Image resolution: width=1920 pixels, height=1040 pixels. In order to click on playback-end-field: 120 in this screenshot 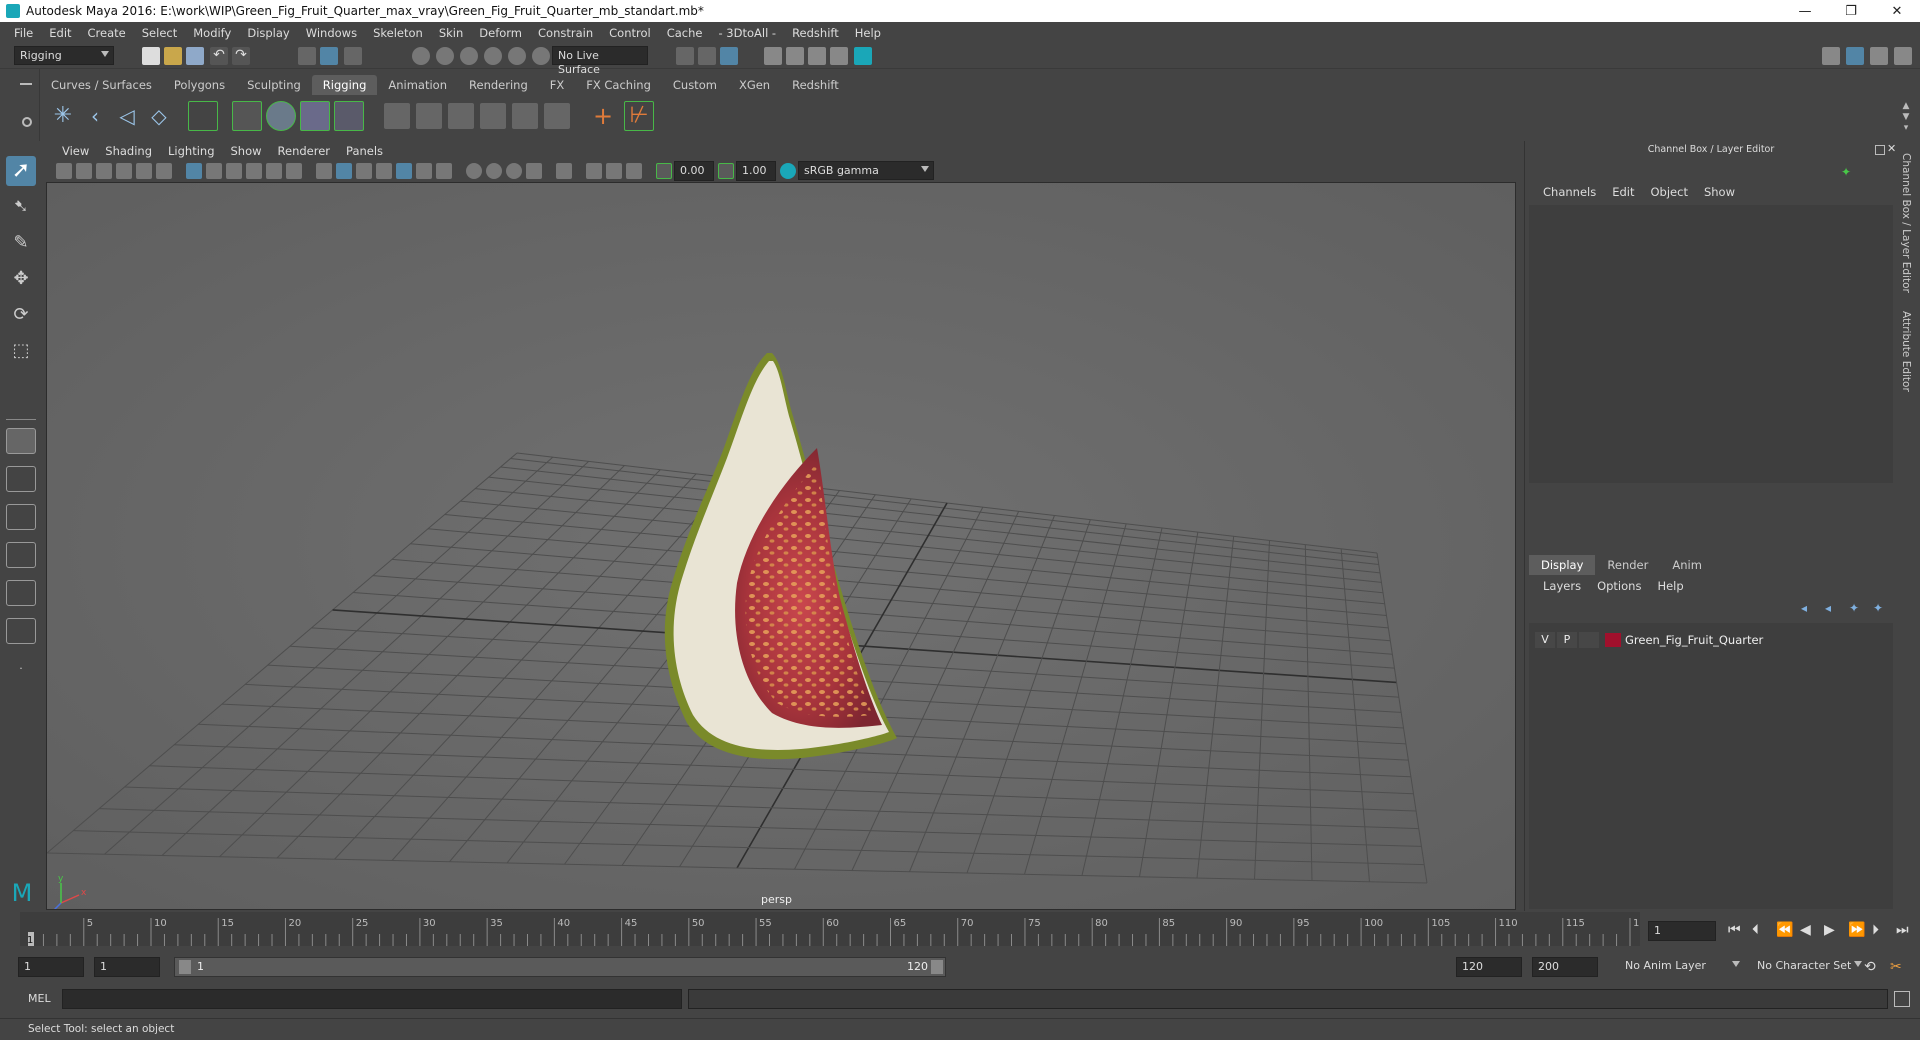, I will do `click(1489, 967)`.